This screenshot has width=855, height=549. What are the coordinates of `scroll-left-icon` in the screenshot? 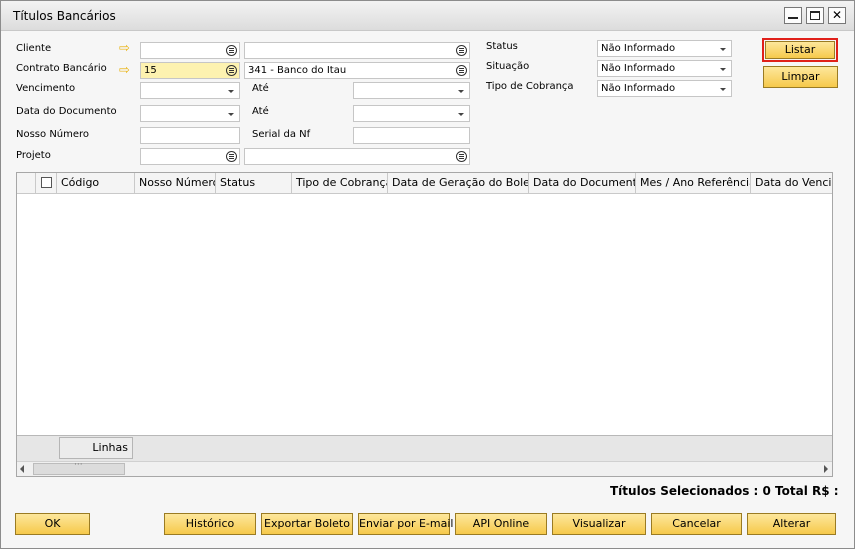 It's located at (22, 469).